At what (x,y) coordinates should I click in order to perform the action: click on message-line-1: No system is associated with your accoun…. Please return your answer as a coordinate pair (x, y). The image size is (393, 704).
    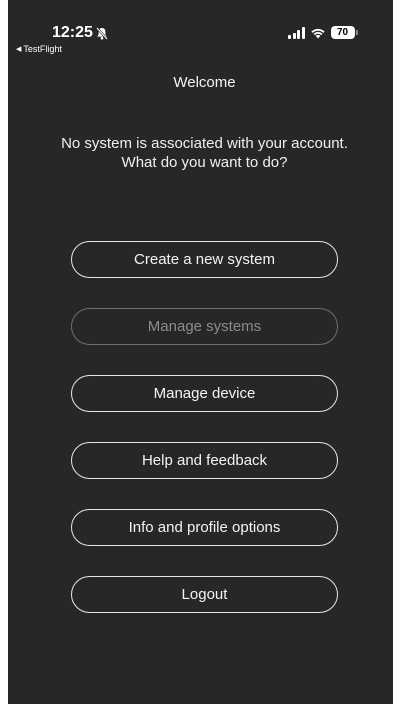
    Looking at the image, I should click on (204, 143).